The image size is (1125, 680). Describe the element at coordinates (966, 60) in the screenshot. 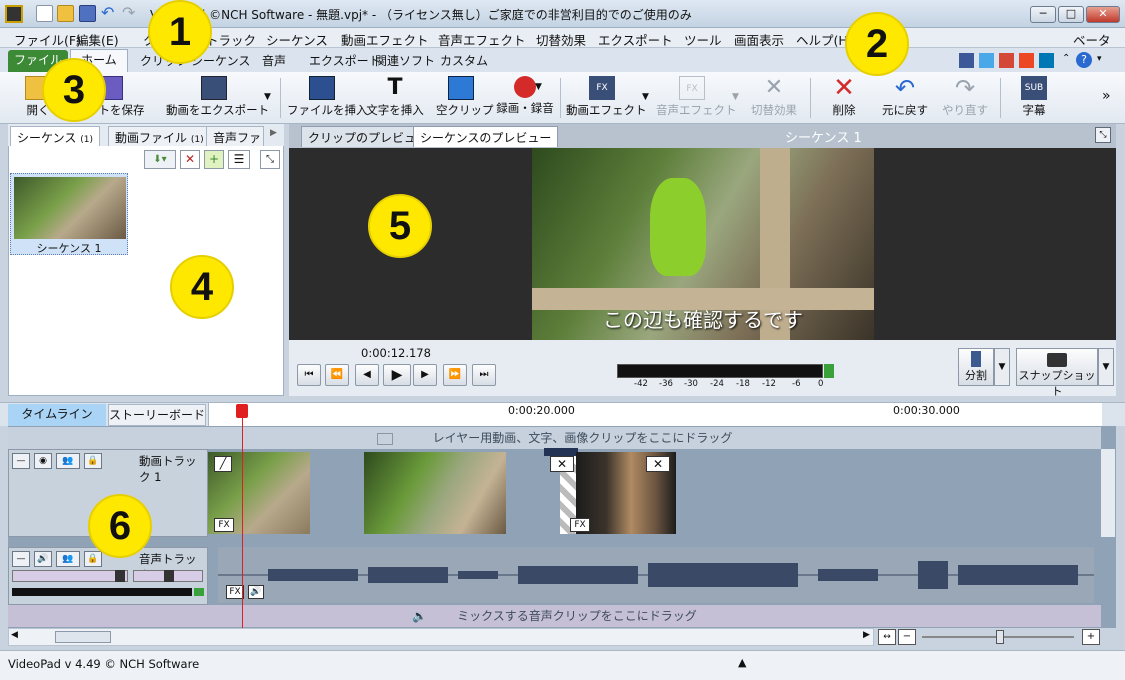

I see `facebook-icon` at that location.